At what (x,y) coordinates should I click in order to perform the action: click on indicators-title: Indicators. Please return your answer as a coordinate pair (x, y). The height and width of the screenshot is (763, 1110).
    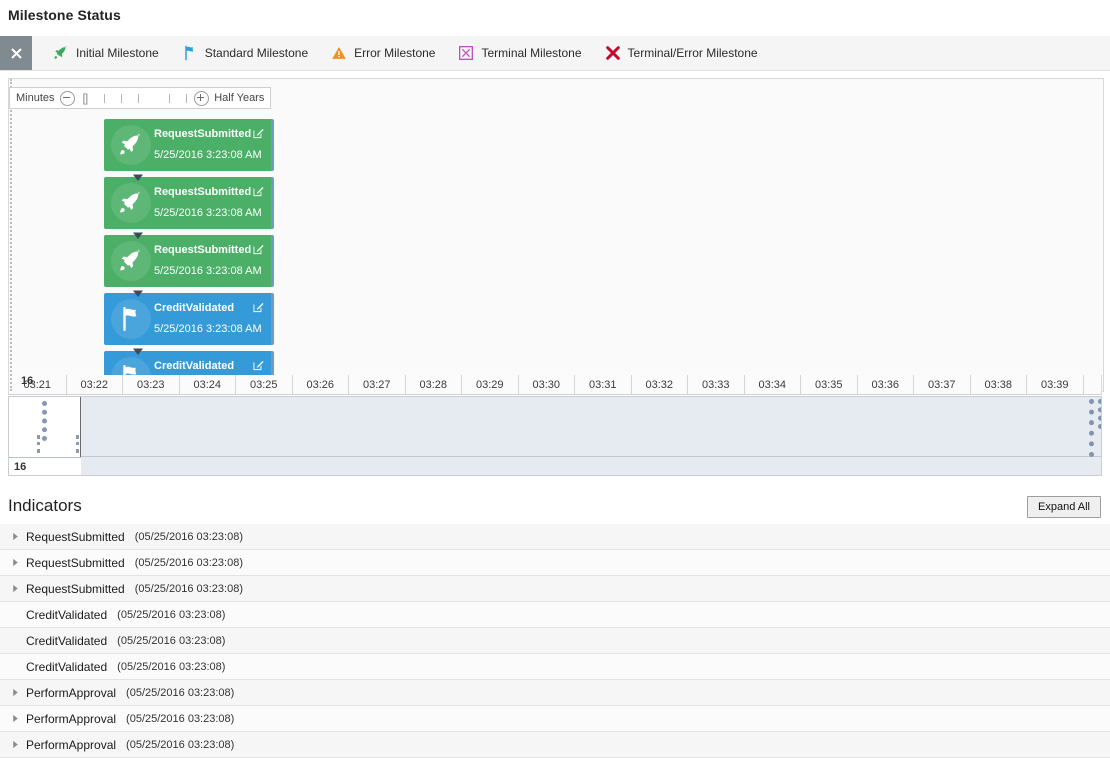
    Looking at the image, I should click on (45, 505).